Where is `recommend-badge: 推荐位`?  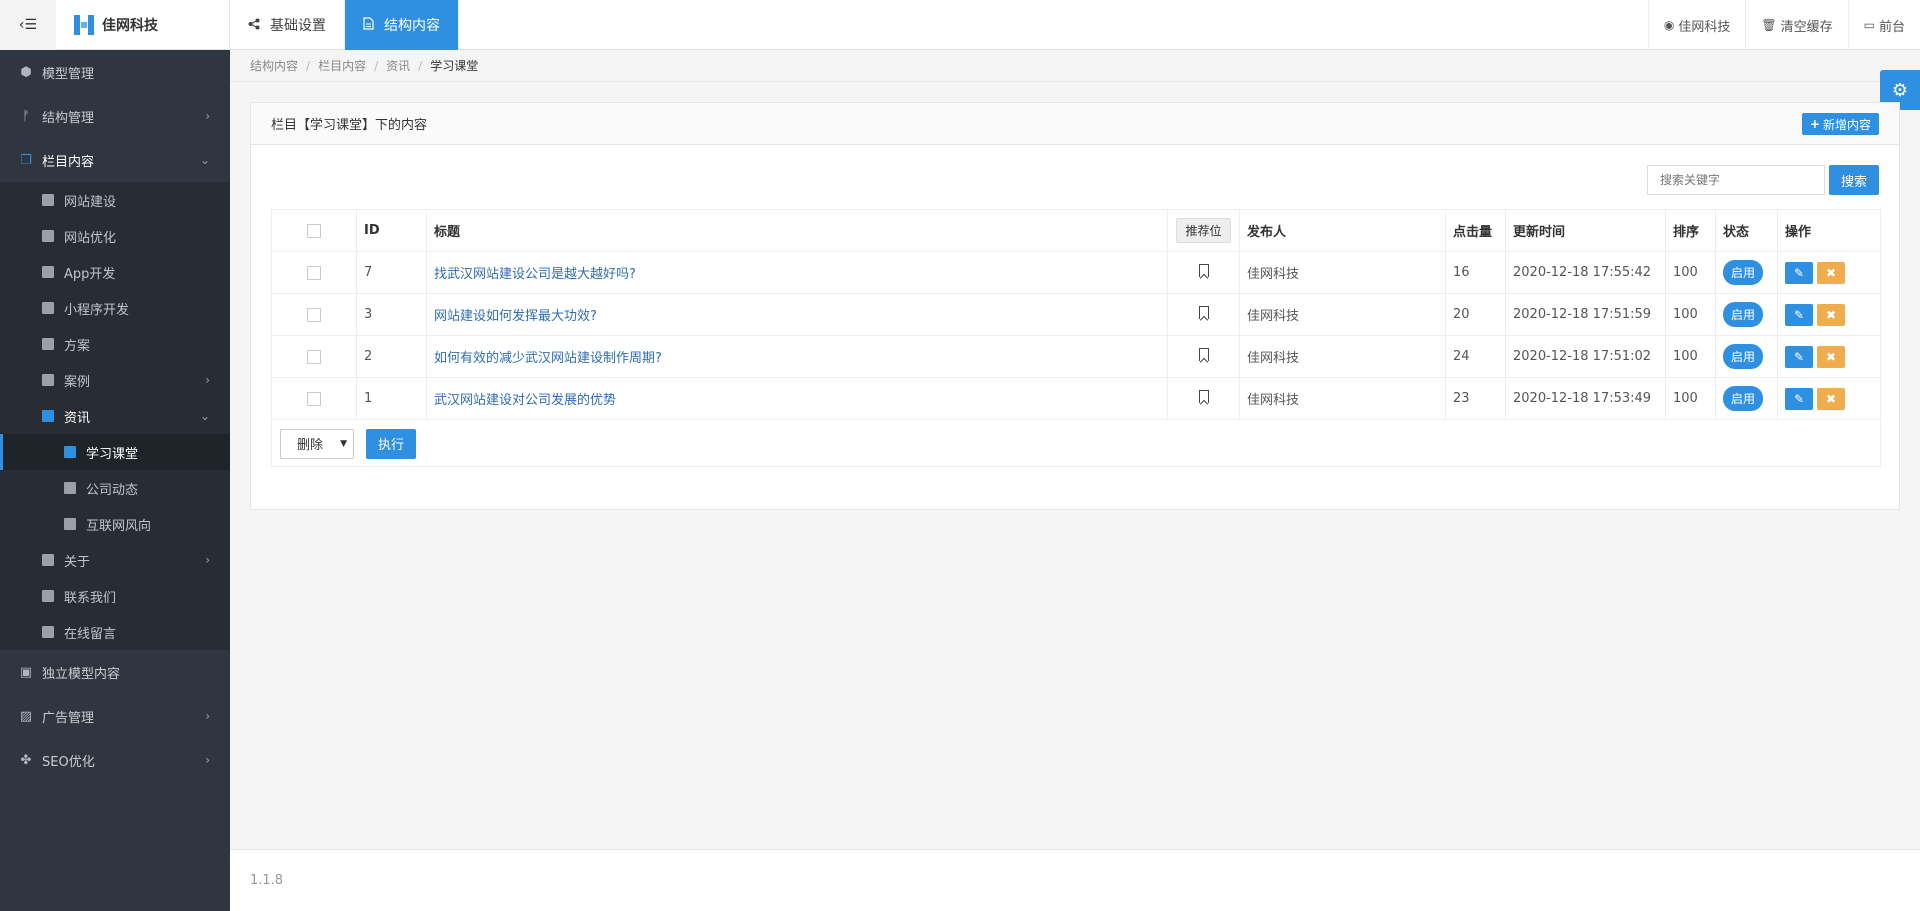 recommend-badge: 推荐位 is located at coordinates (1203, 230).